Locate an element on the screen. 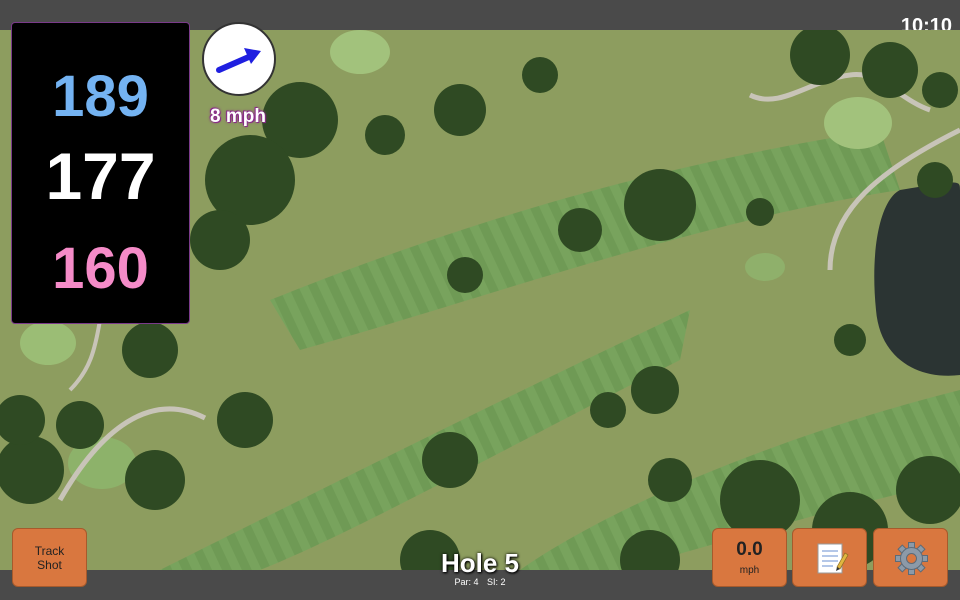 This screenshot has width=960, height=600. middle-distance: 177 is located at coordinates (100, 176).